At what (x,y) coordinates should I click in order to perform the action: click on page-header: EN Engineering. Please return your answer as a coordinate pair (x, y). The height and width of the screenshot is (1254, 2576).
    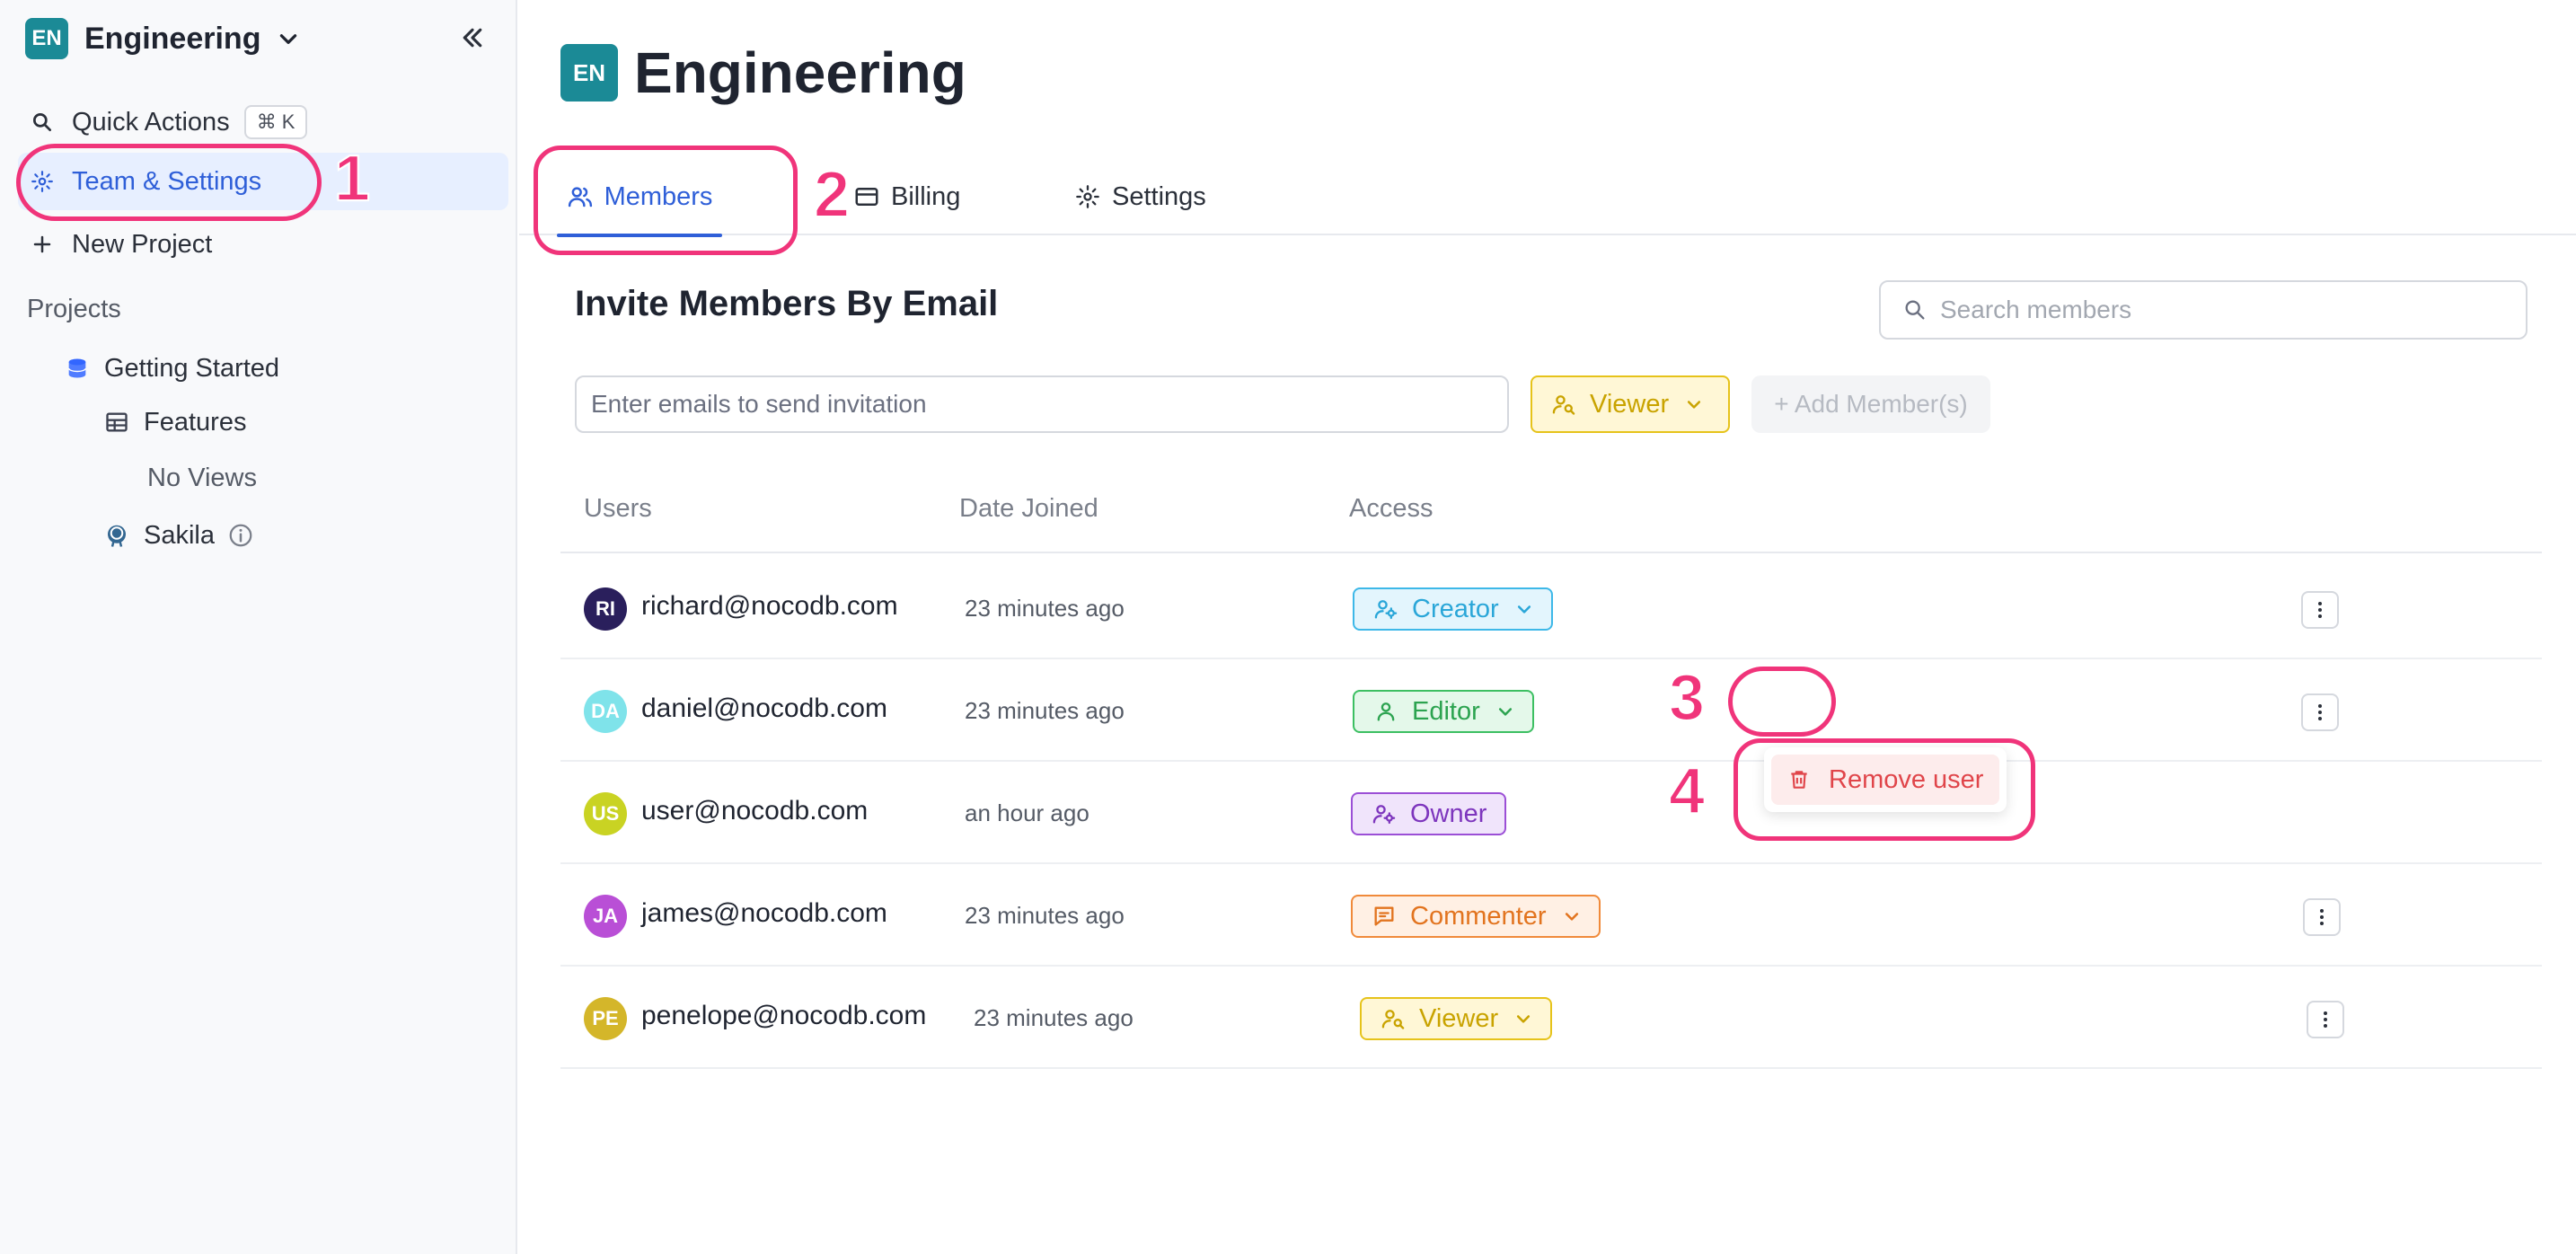
    Looking at the image, I should click on (763, 73).